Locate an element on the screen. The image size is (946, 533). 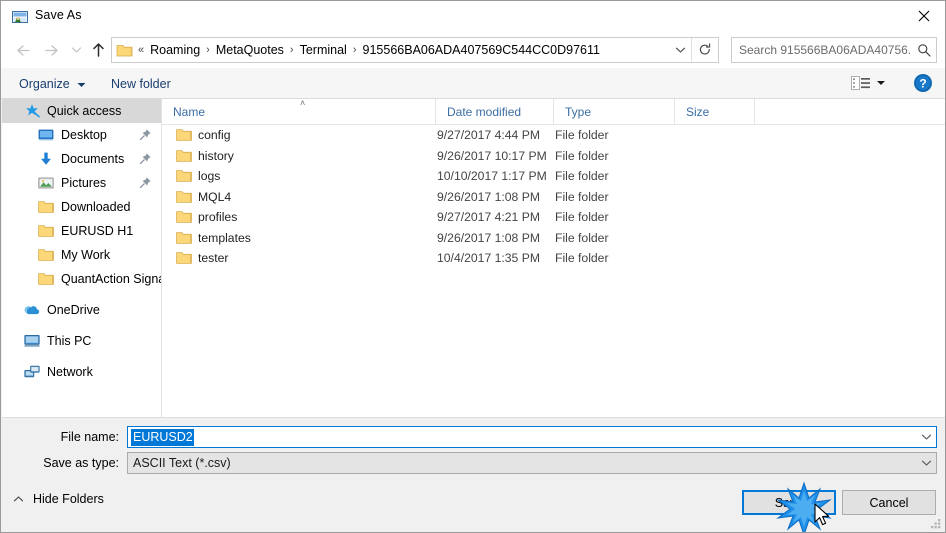
list-view-icon is located at coordinates (868, 83).